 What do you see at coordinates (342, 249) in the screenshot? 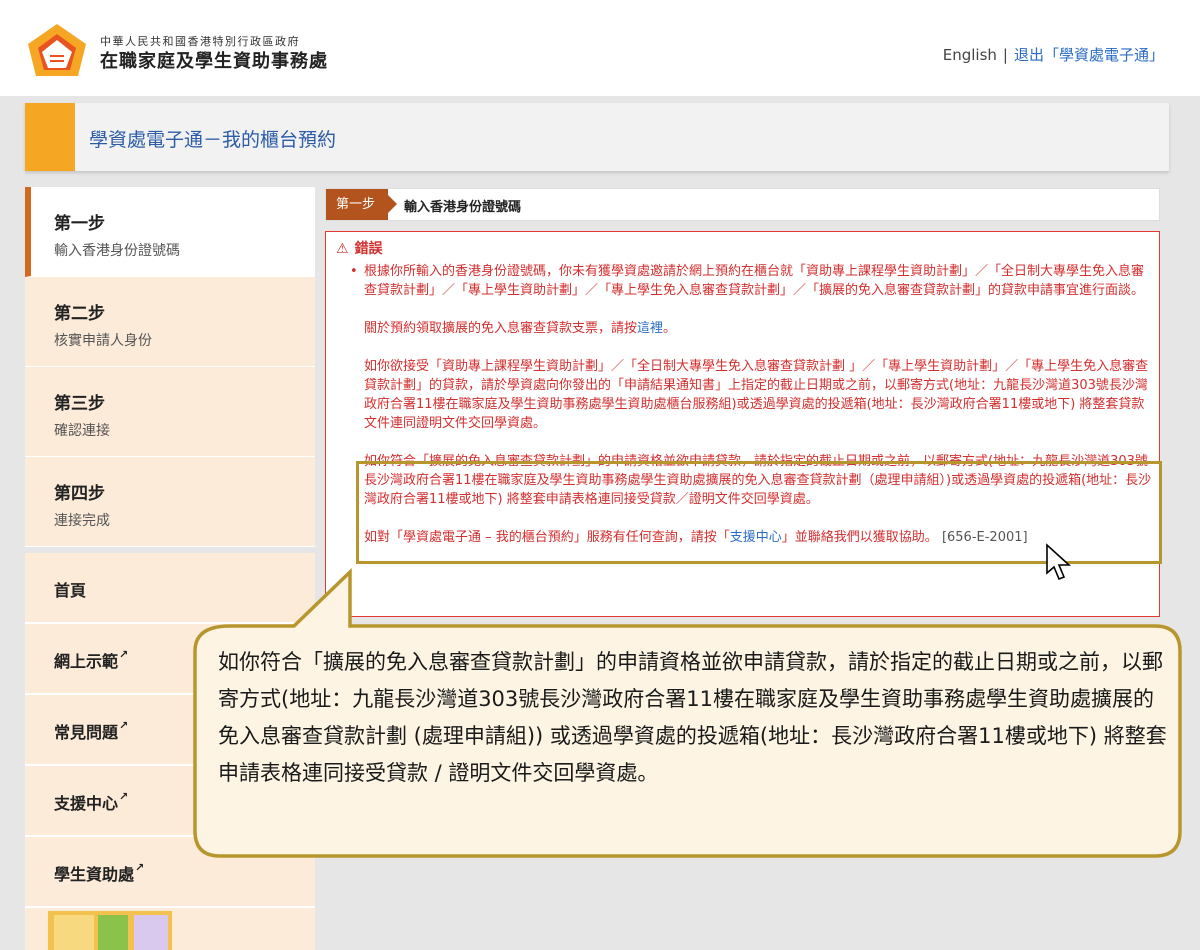
I see `warning-icon: ⚠` at bounding box center [342, 249].